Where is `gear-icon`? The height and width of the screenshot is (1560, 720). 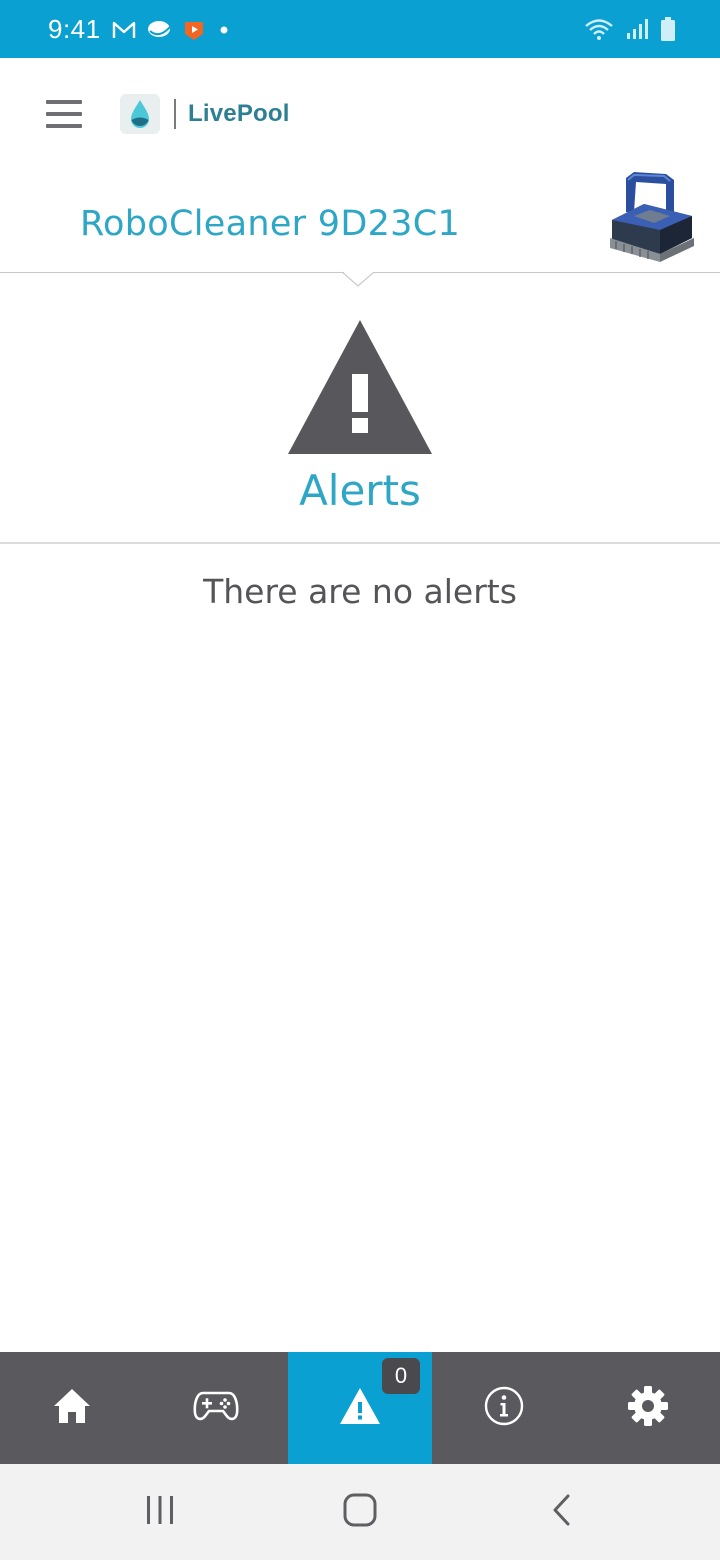
gear-icon is located at coordinates (648, 1408).